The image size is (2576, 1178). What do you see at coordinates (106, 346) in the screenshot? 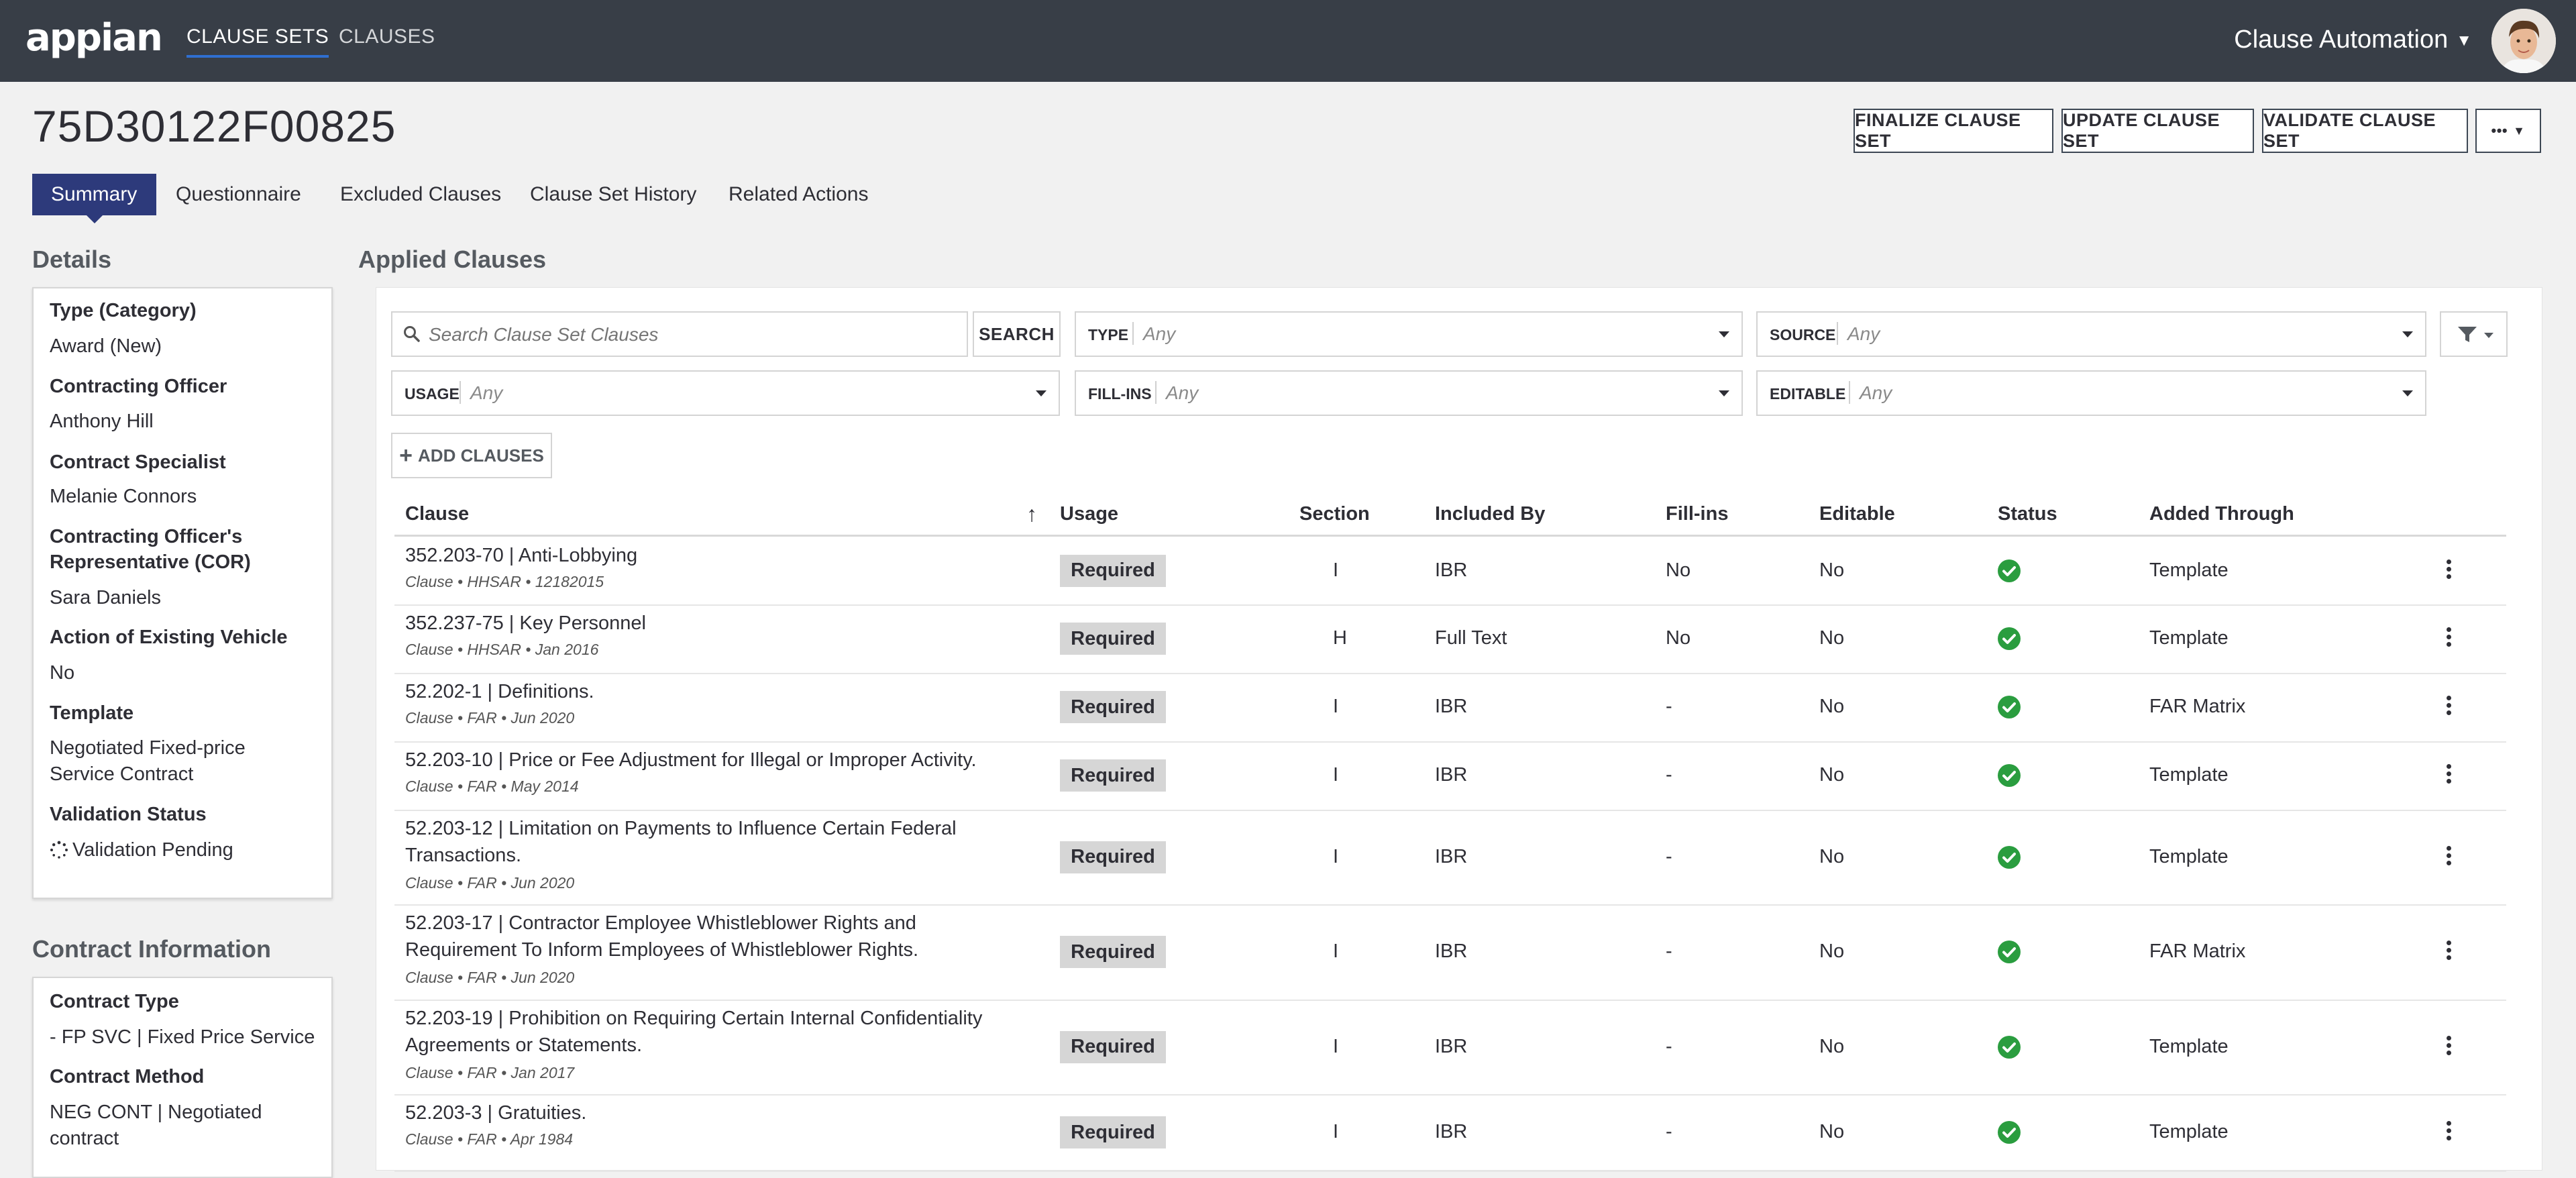
I see `field-value: Award (New)` at bounding box center [106, 346].